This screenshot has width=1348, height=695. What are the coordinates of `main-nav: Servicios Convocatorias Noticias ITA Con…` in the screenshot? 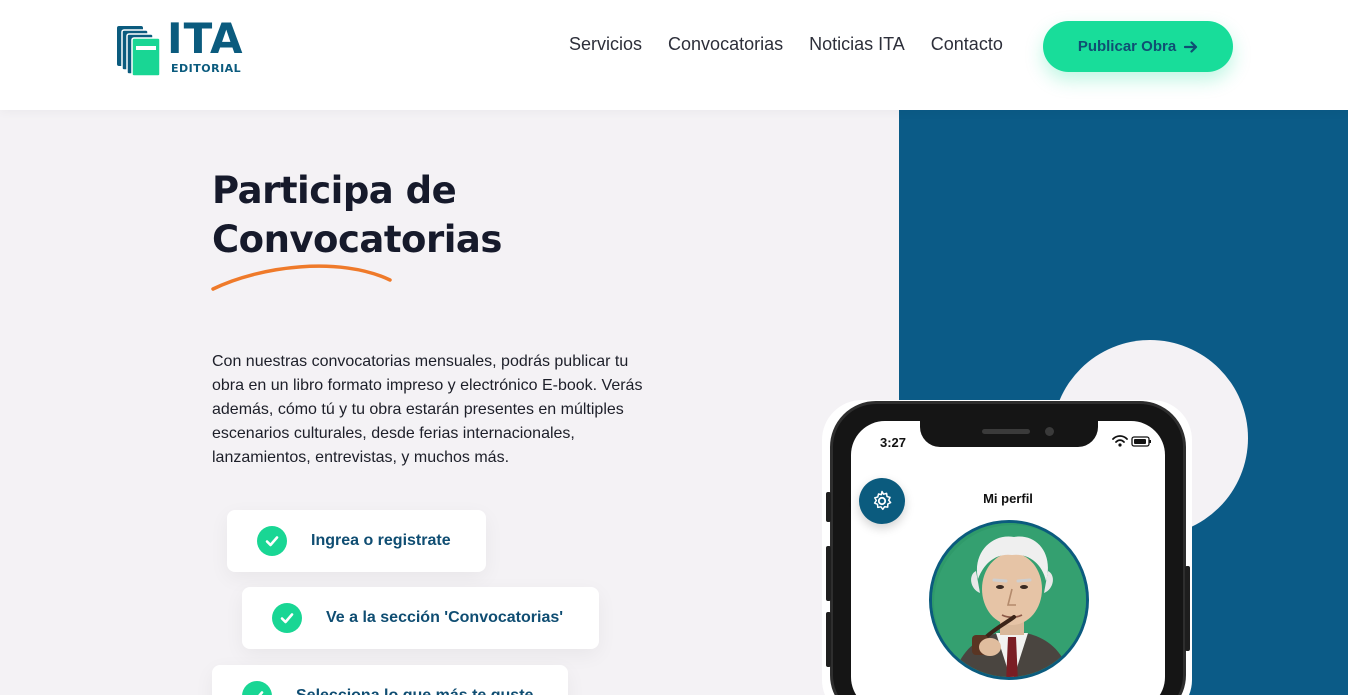 It's located at (786, 44).